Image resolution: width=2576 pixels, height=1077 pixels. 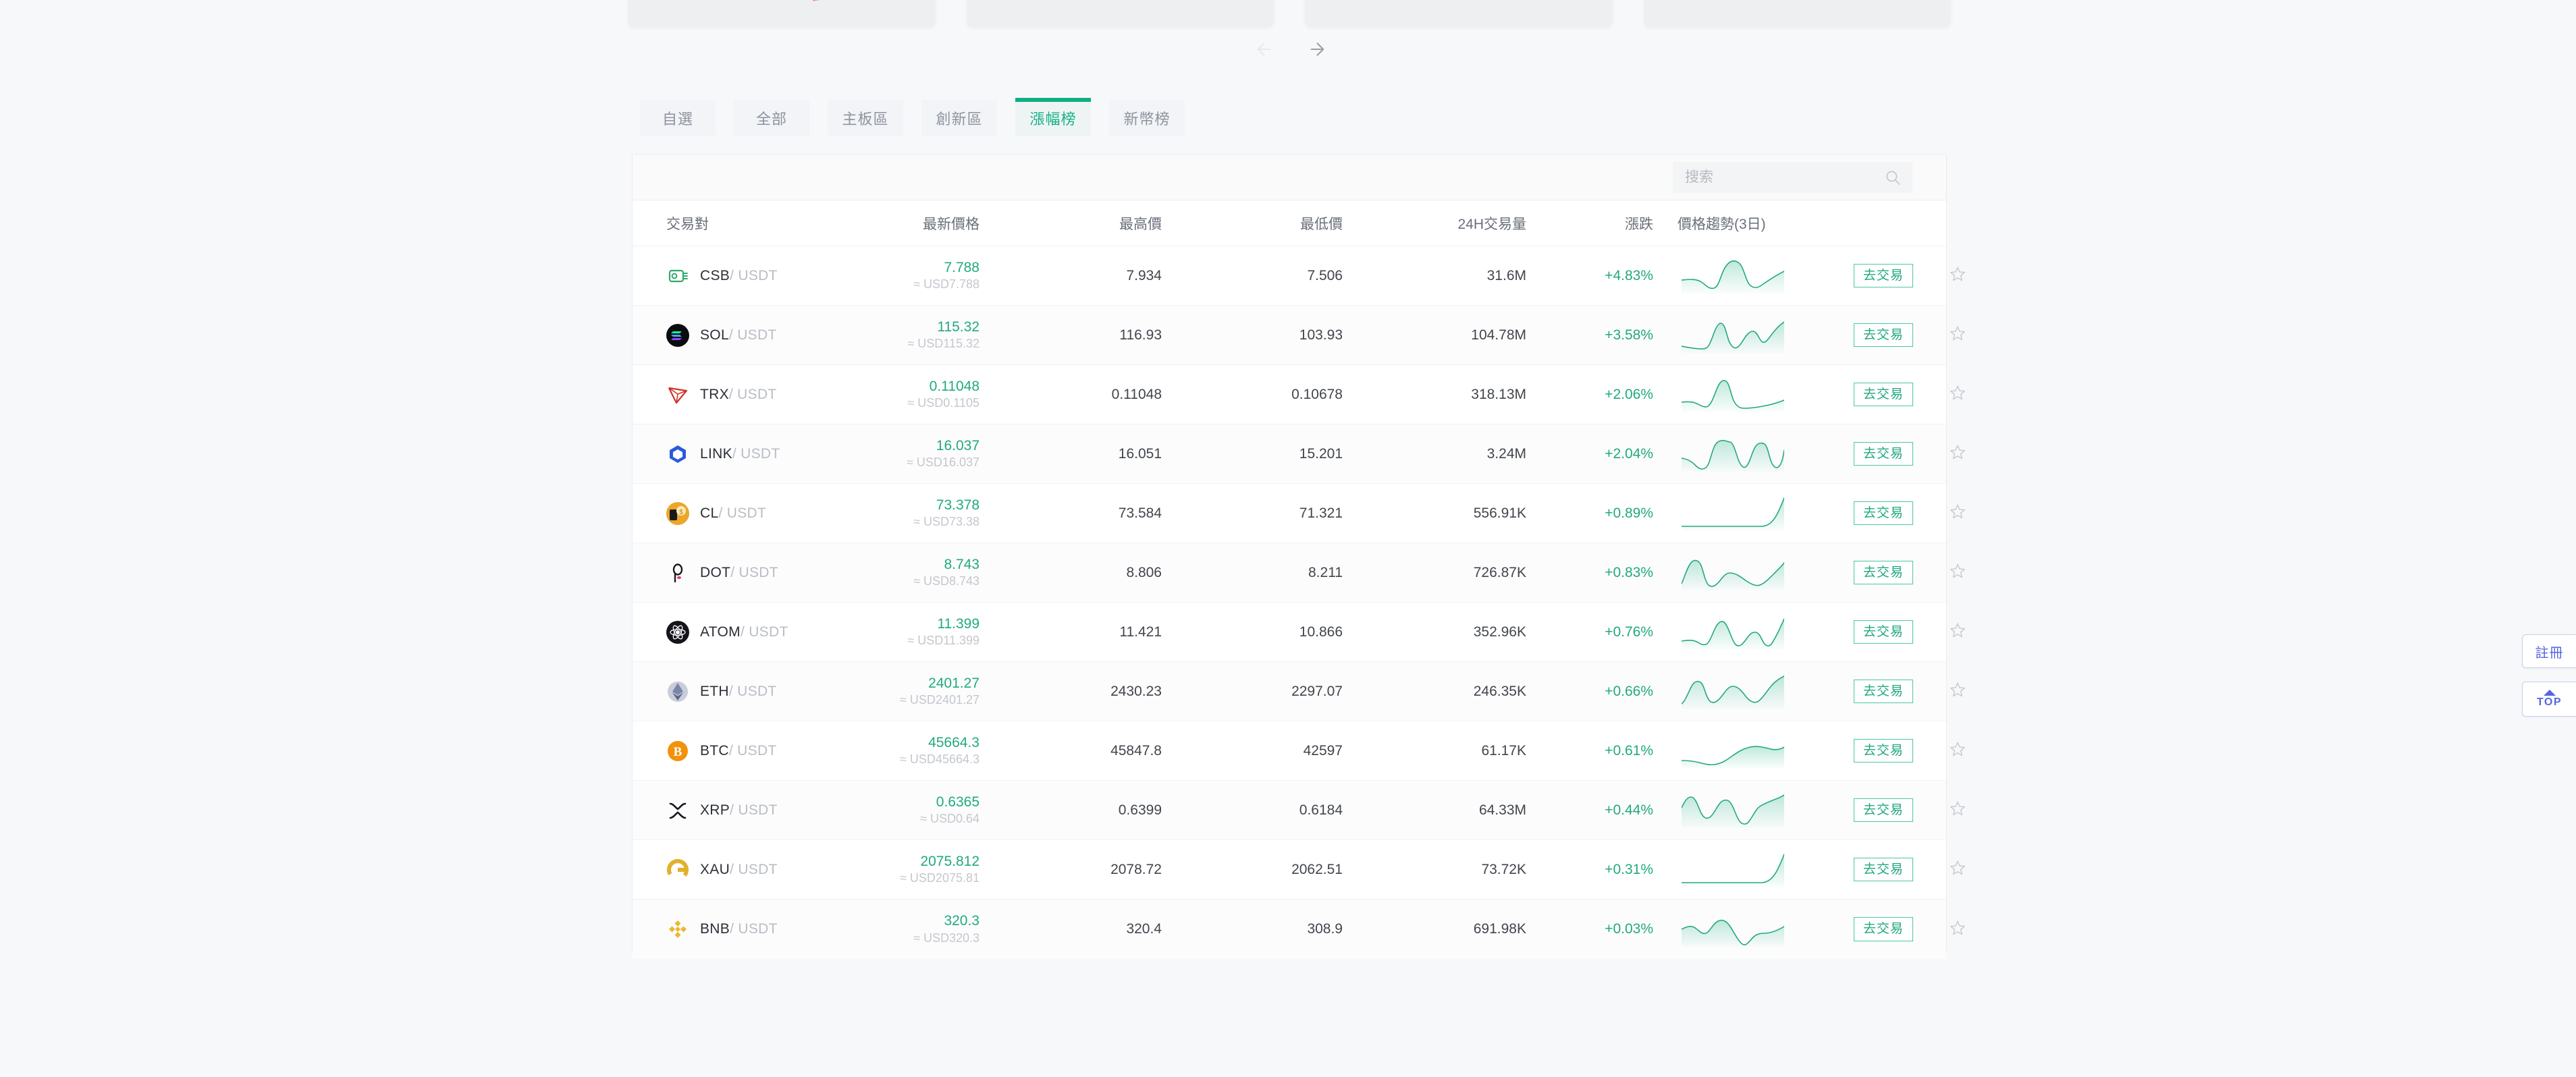 What do you see at coordinates (1053, 117) in the screenshot?
I see `tab-gainers: 漲幅榜` at bounding box center [1053, 117].